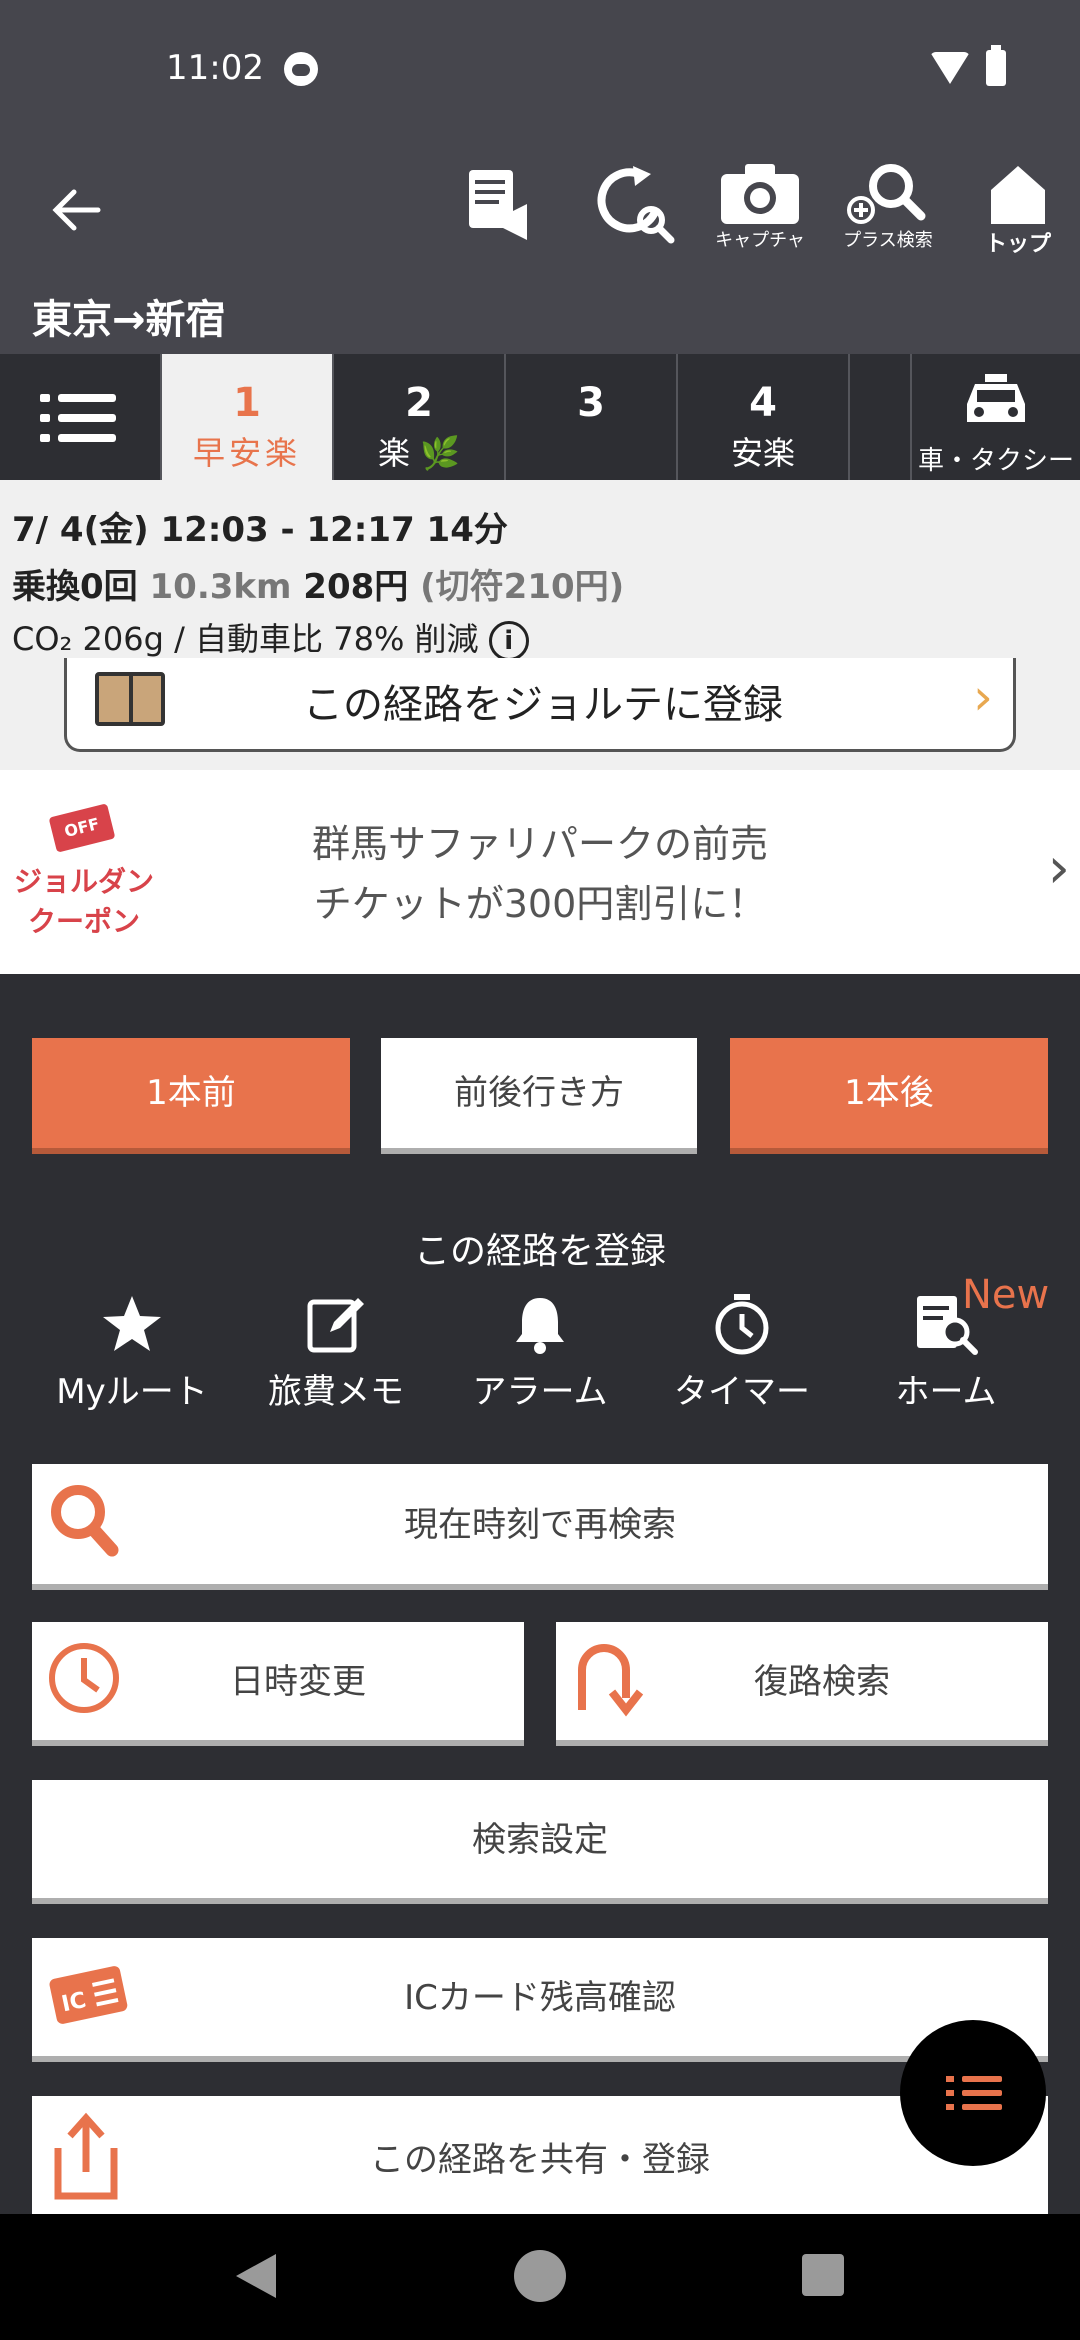 The height and width of the screenshot is (2340, 1080). I want to click on tab-car-taxi-label: 車・タクシー, so click(995, 461).